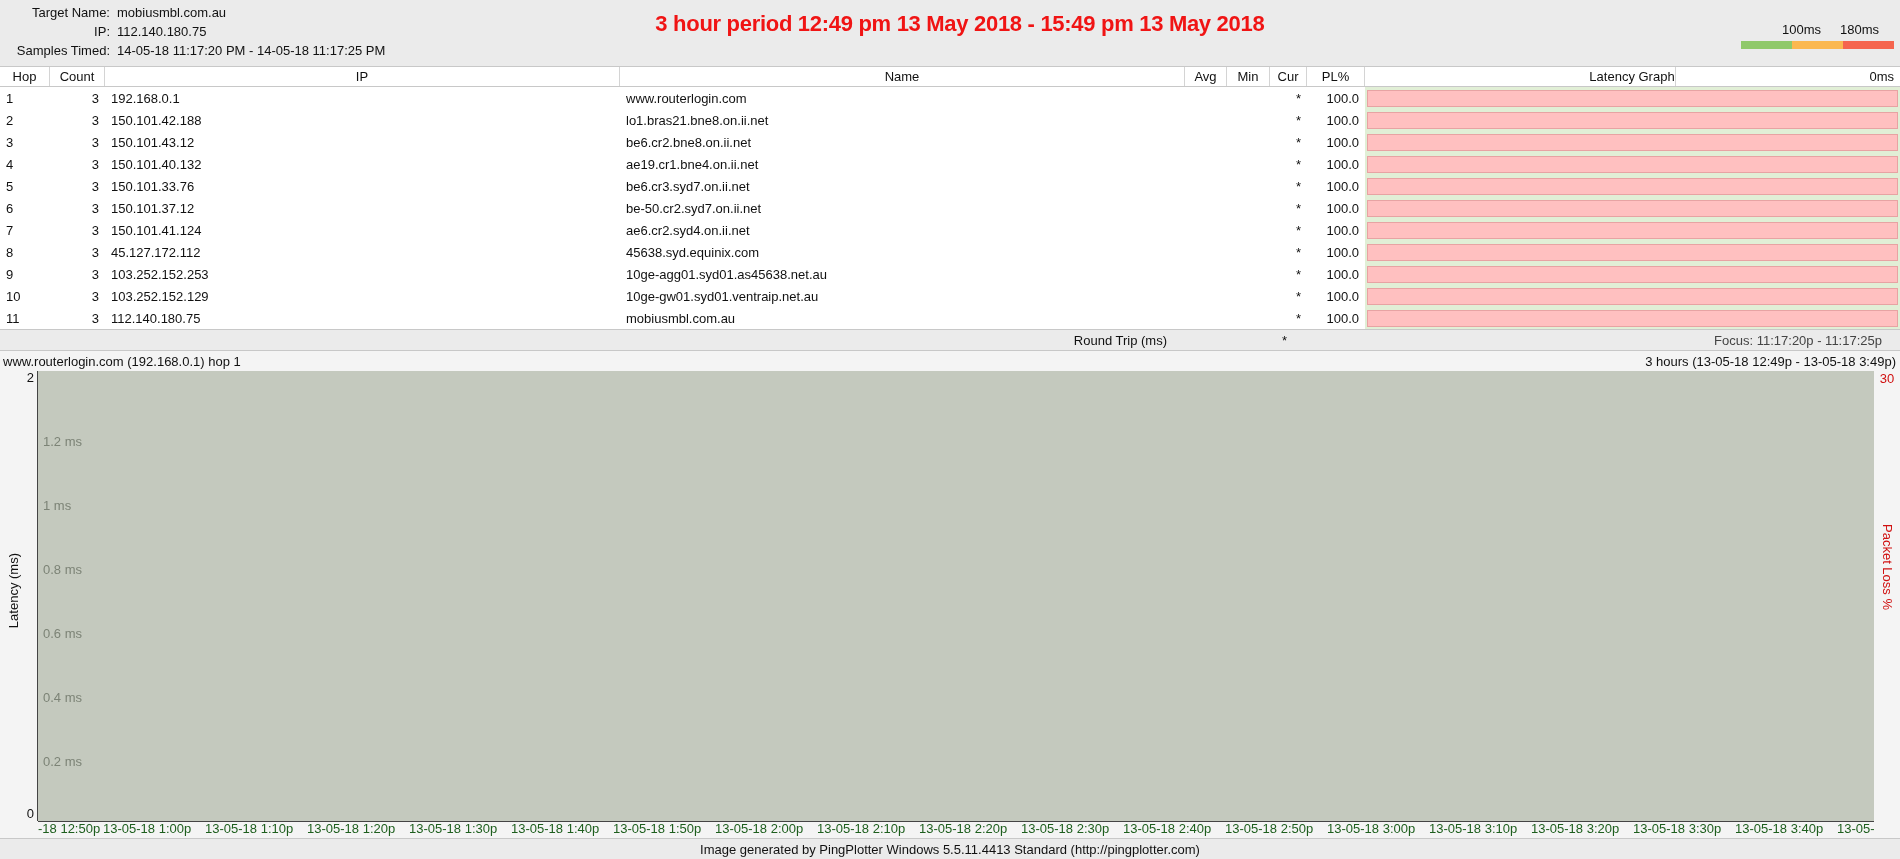 The width and height of the screenshot is (1900, 859). Describe the element at coordinates (153, 208) in the screenshot. I see `table-cell-text: 150.101.37.12` at that location.